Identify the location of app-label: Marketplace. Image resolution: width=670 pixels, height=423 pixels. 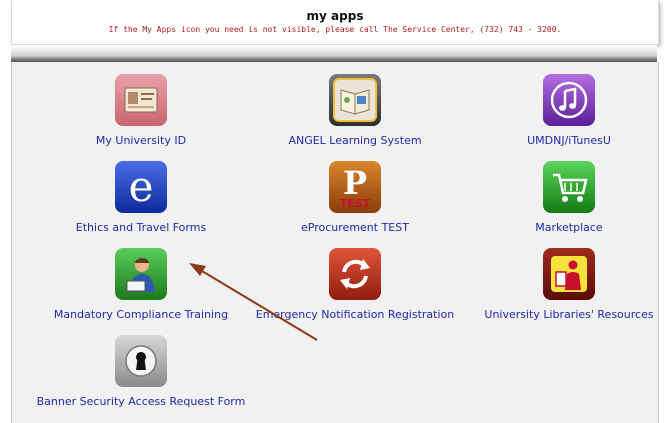
(565, 227).